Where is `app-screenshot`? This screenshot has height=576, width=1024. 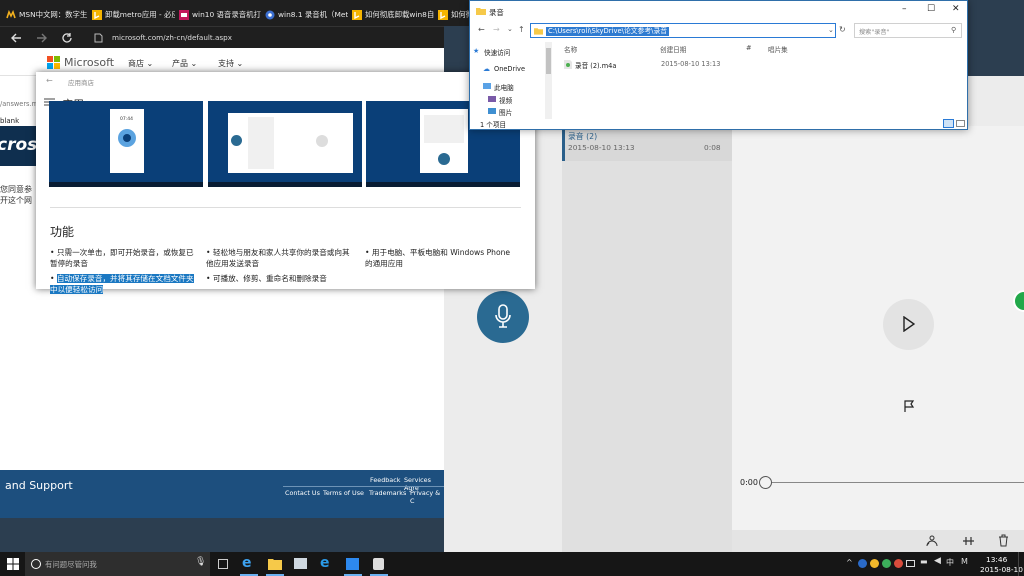
app-screenshot is located at coordinates (285, 144).